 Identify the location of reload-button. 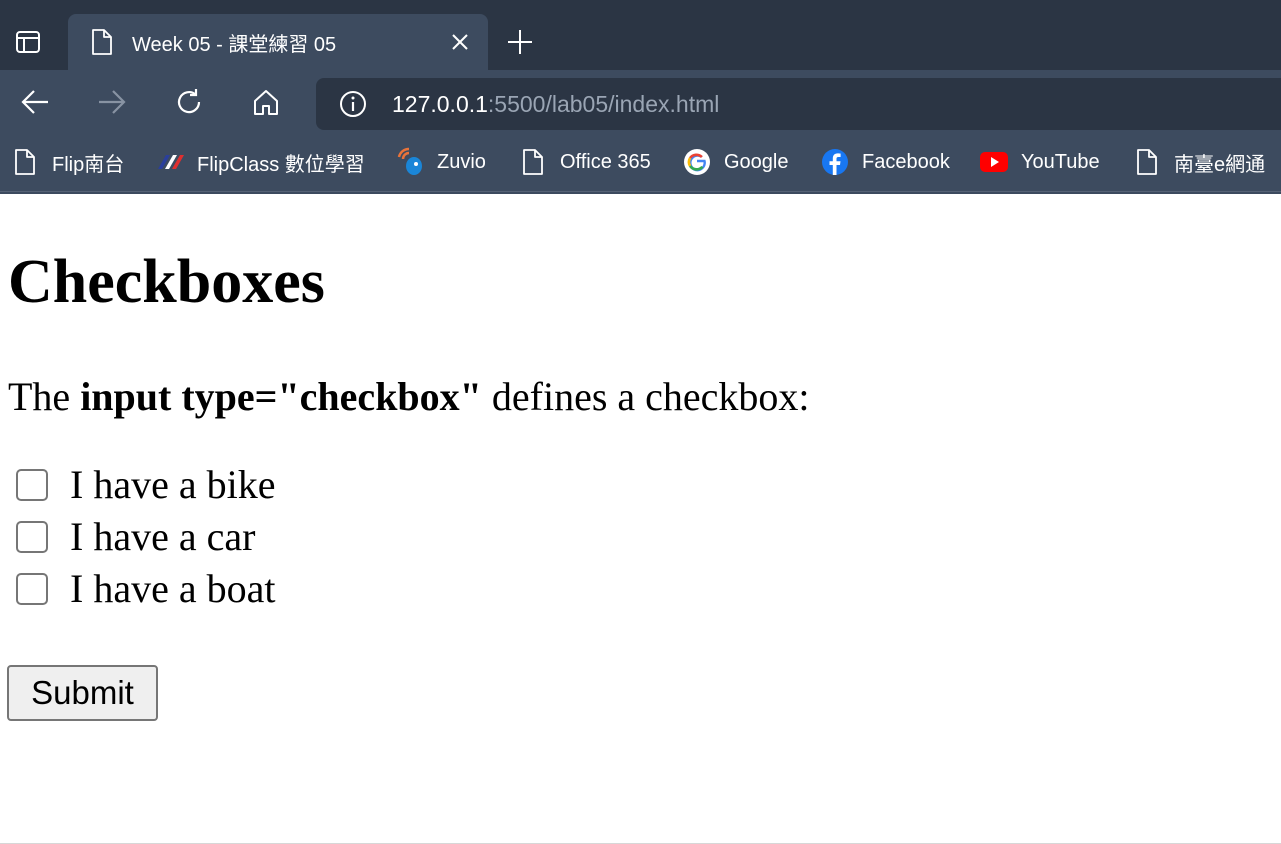
(189, 102).